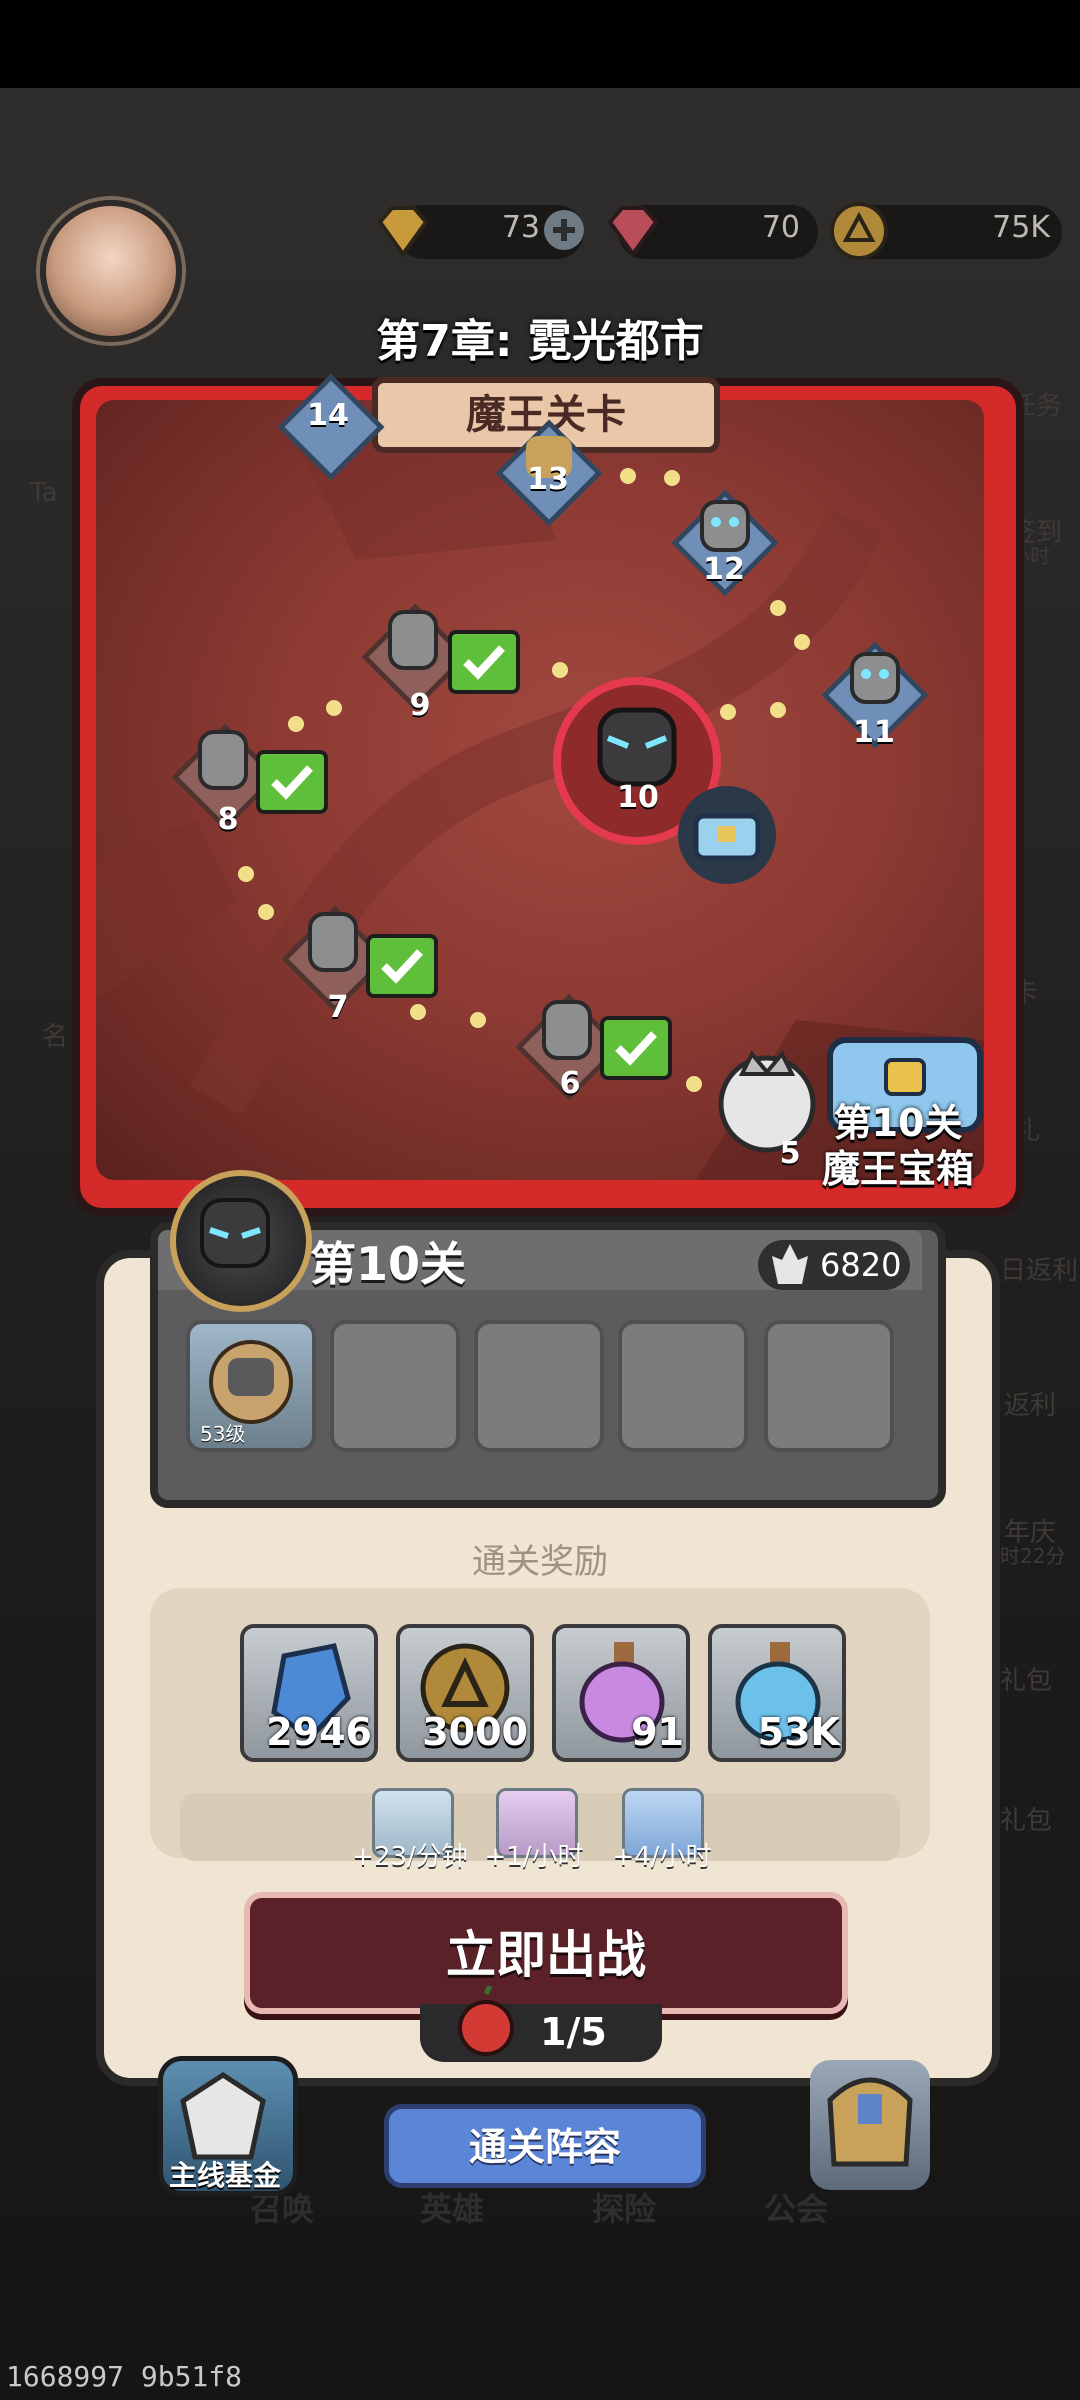 This screenshot has height=2400, width=1080. Describe the element at coordinates (338, 1007) in the screenshot. I see `stage-node-label: 7` at that location.